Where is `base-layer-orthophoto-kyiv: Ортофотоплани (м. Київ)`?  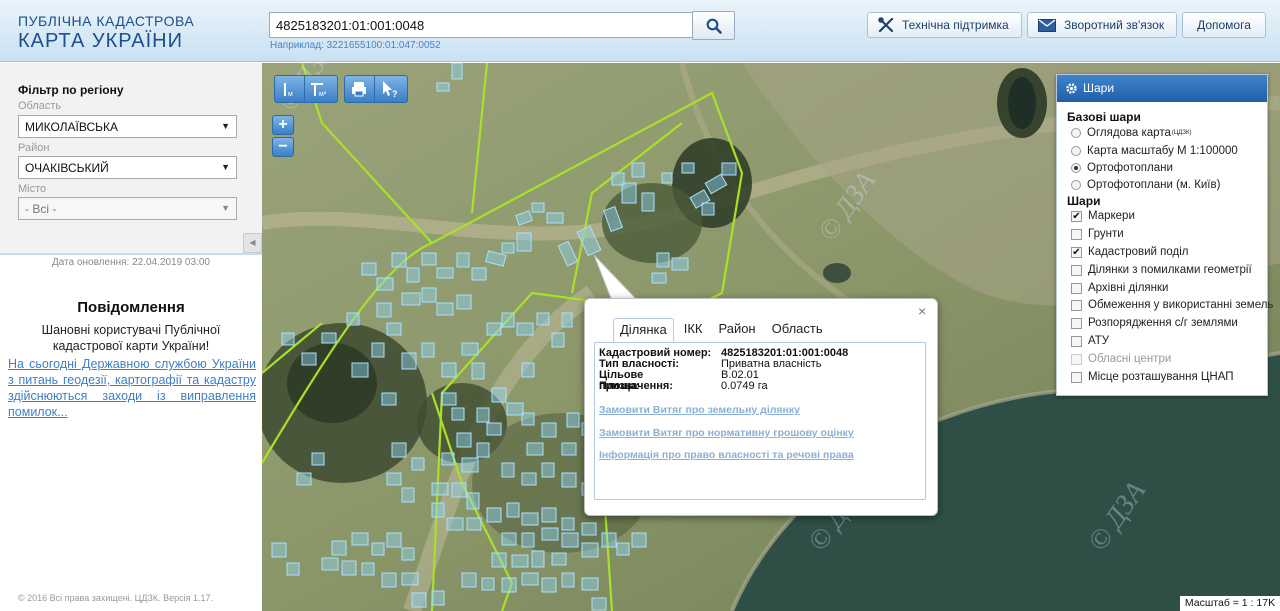
base-layer-orthophoto-kyiv: Ортофотоплани (м. Київ) is located at coordinates (1145, 185).